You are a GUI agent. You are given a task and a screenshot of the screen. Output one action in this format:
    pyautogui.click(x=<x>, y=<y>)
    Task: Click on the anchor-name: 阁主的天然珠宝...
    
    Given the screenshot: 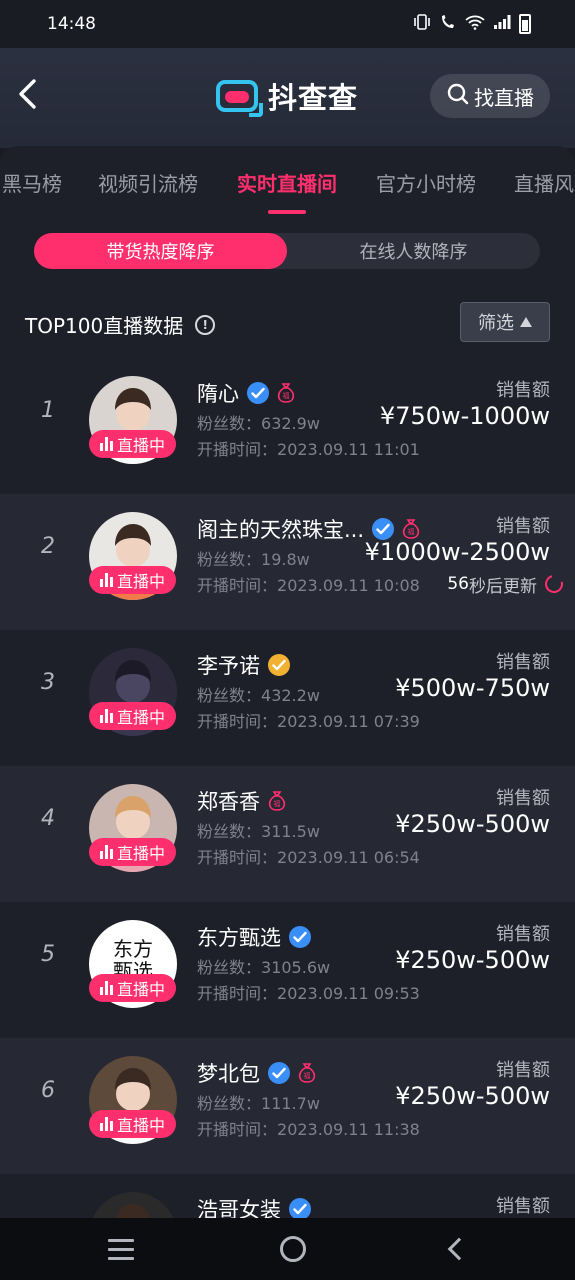 What is the action you would take?
    pyautogui.click(x=280, y=529)
    